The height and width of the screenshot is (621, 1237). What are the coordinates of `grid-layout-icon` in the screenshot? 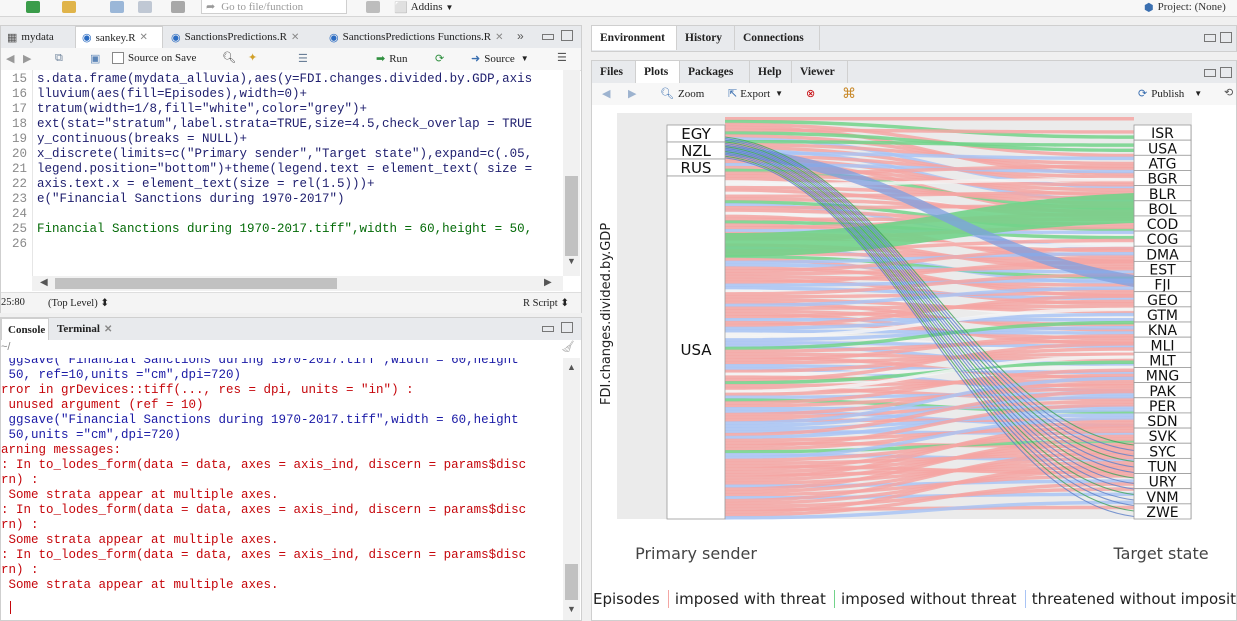 It's located at (373, 7).